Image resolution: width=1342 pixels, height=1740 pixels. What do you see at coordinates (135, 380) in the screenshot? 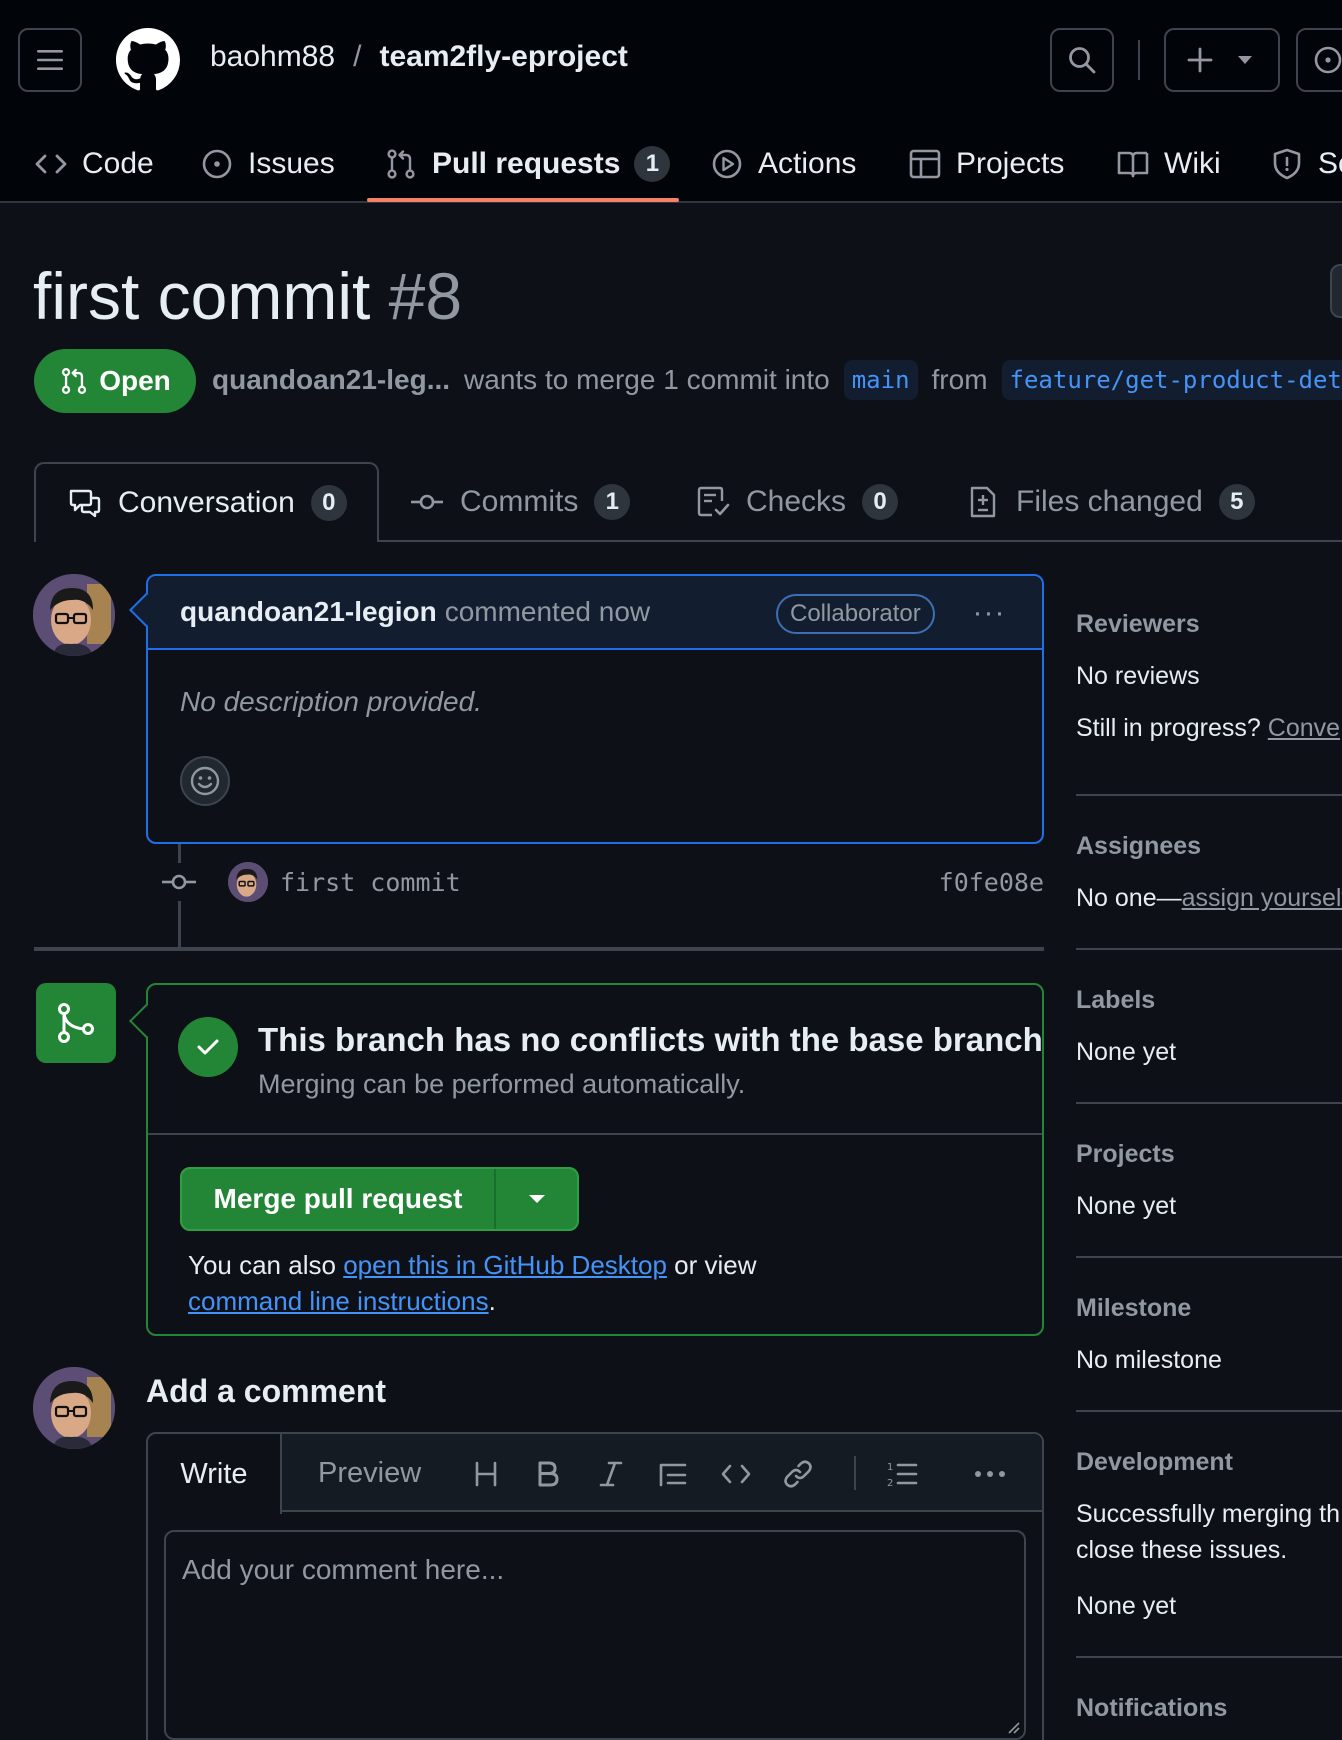
I see `status-label: Open` at bounding box center [135, 380].